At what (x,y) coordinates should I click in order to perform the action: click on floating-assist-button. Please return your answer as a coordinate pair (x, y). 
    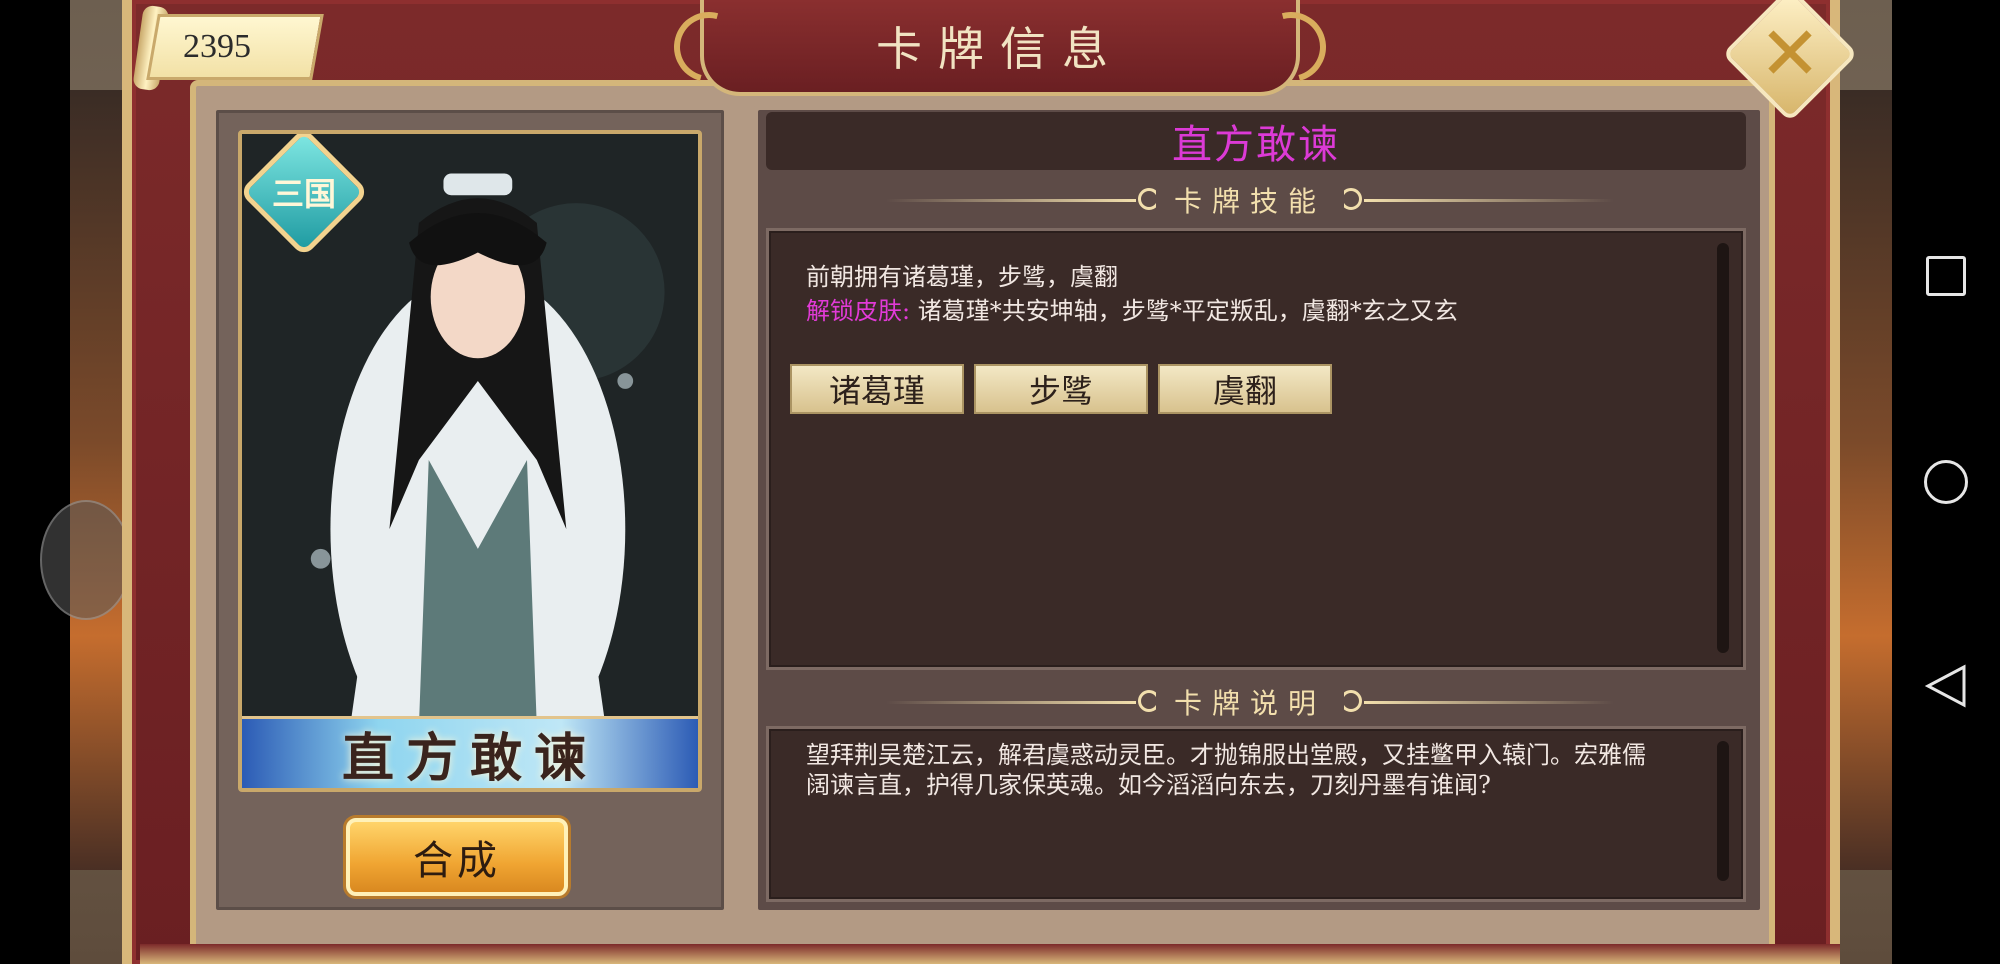
    Looking at the image, I should click on (86, 560).